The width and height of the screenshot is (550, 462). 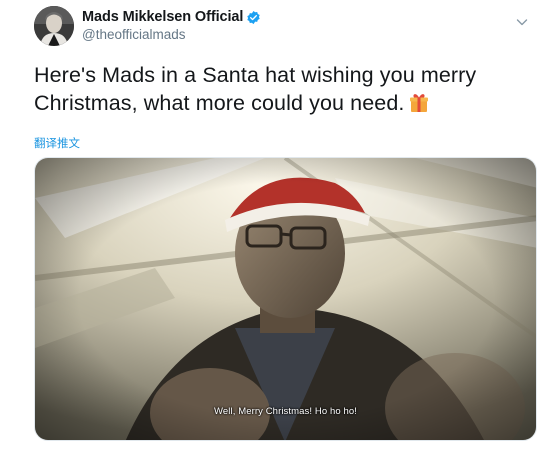 What do you see at coordinates (253, 17) in the screenshot?
I see `verified-badge-icon` at bounding box center [253, 17].